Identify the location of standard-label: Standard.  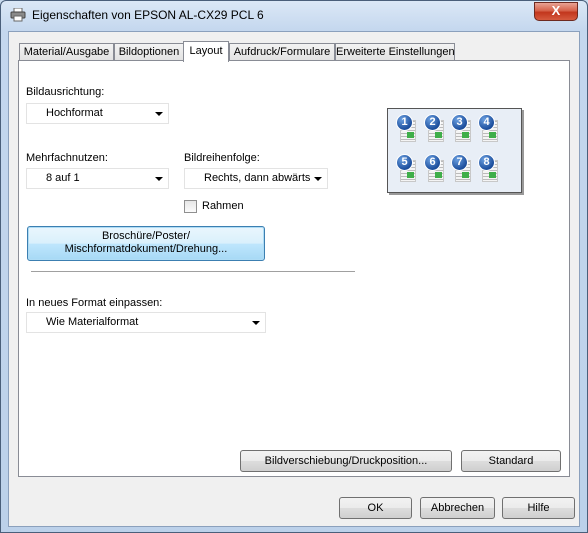
(511, 461).